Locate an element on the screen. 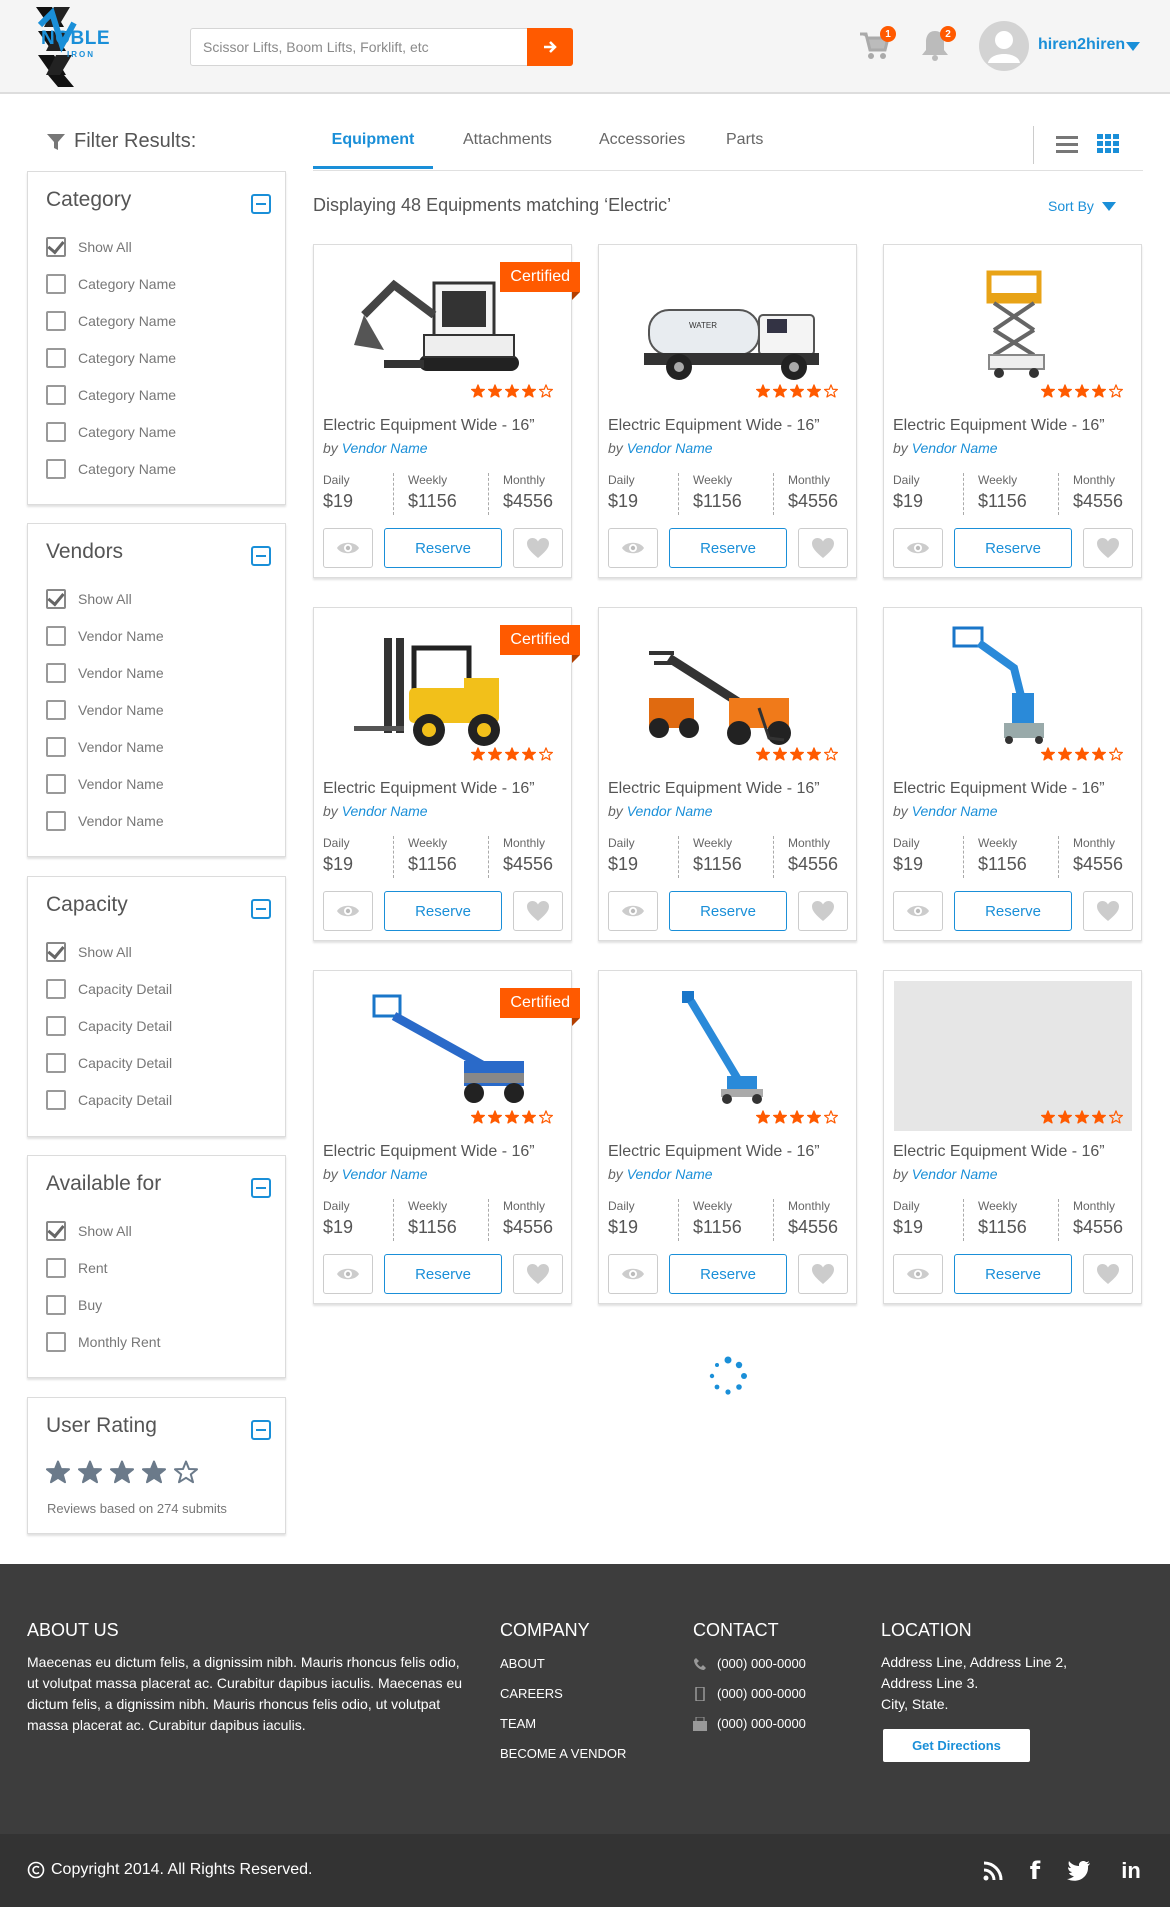 This screenshot has height=1907, width=1170. footer-link-careers: CAREERS is located at coordinates (531, 1693).